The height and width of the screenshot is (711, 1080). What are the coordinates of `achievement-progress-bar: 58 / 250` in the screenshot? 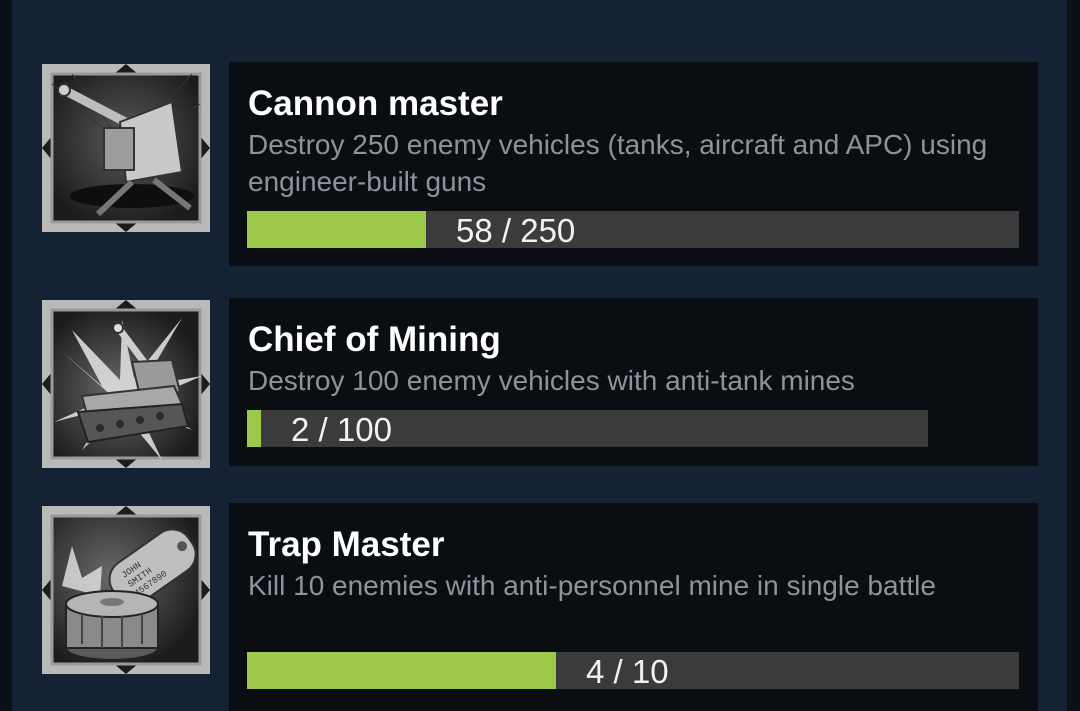 It's located at (633, 230).